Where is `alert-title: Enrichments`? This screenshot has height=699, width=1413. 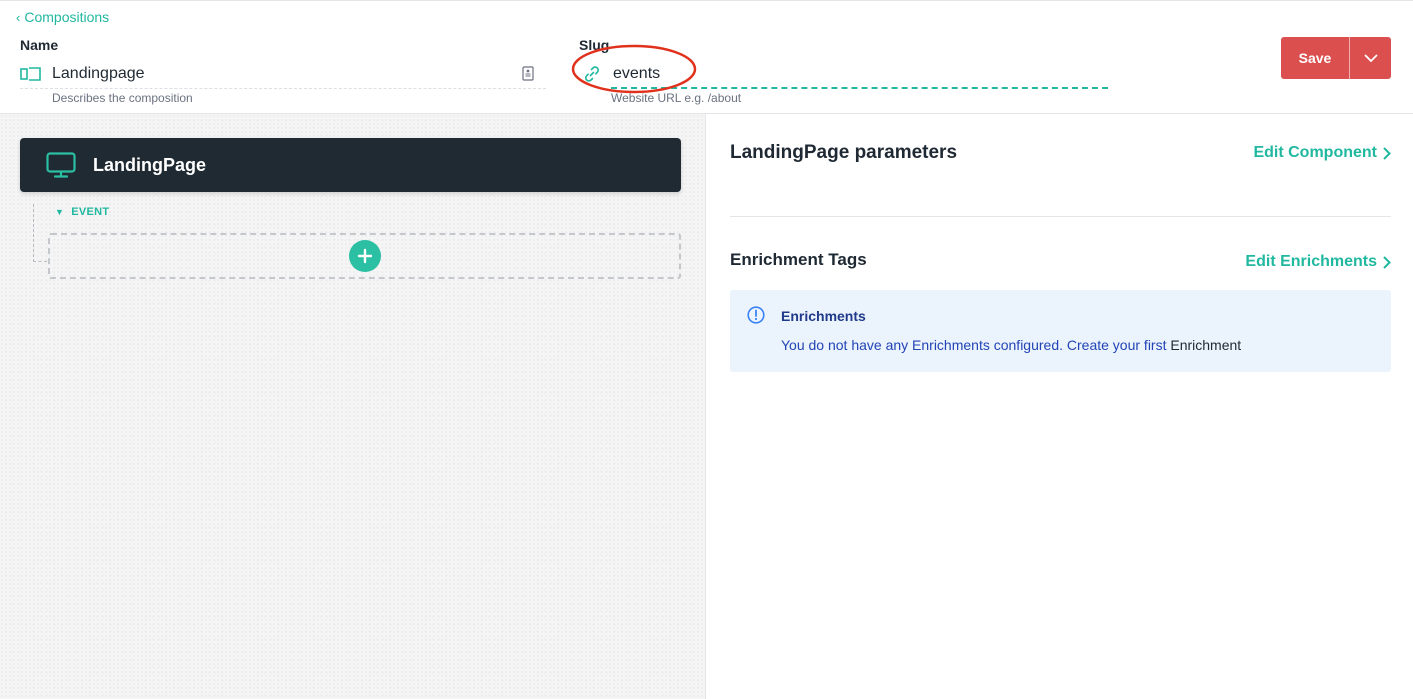 alert-title: Enrichments is located at coordinates (823, 316).